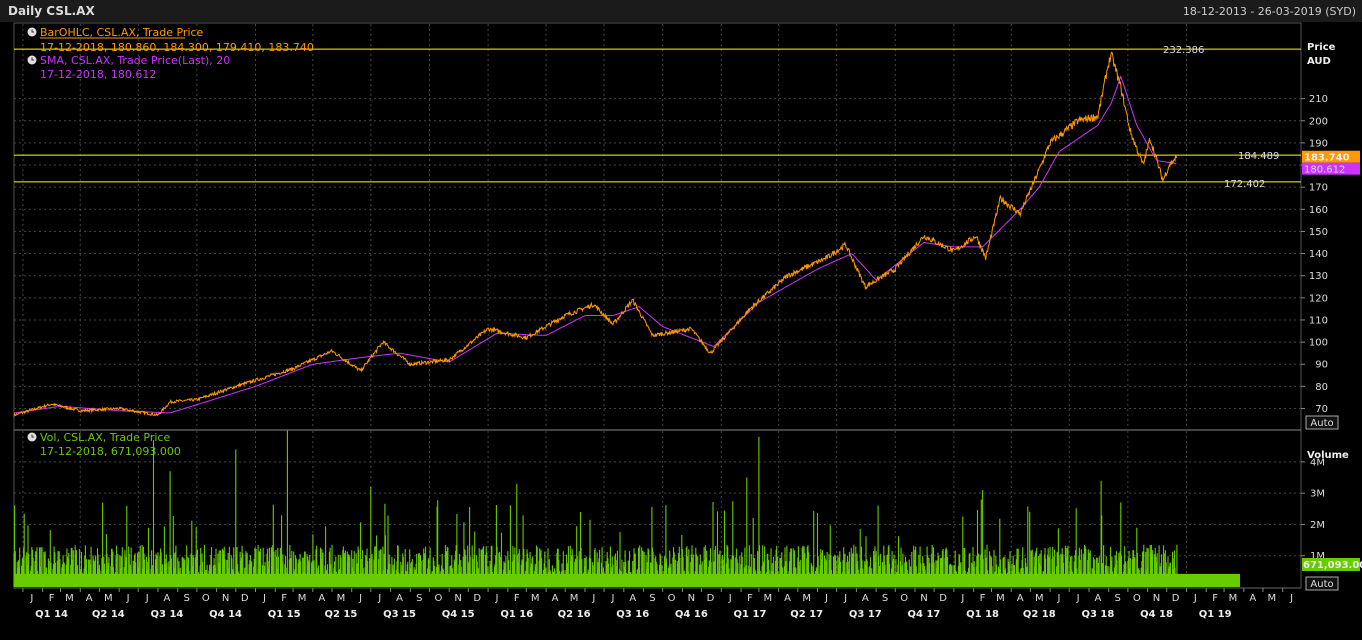 The height and width of the screenshot is (640, 1362). What do you see at coordinates (627, 580) in the screenshot?
I see `volume-base-fill` at bounding box center [627, 580].